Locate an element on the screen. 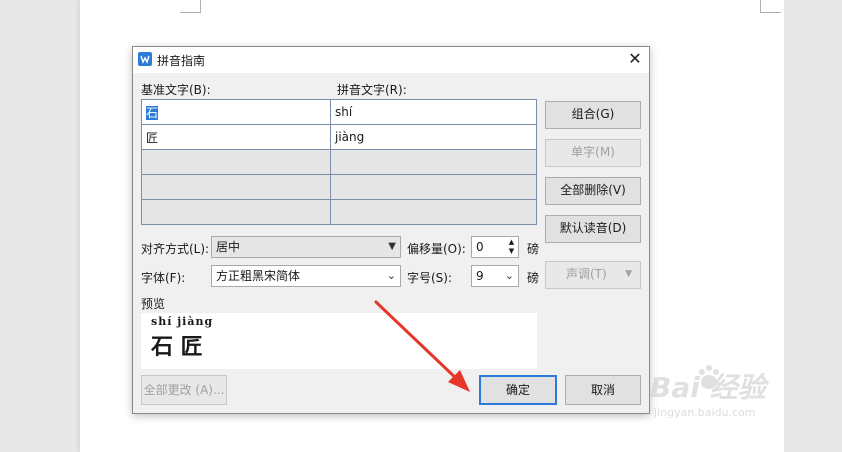 The height and width of the screenshot is (452, 842). offset-label: 偏移量(O): is located at coordinates (436, 249).